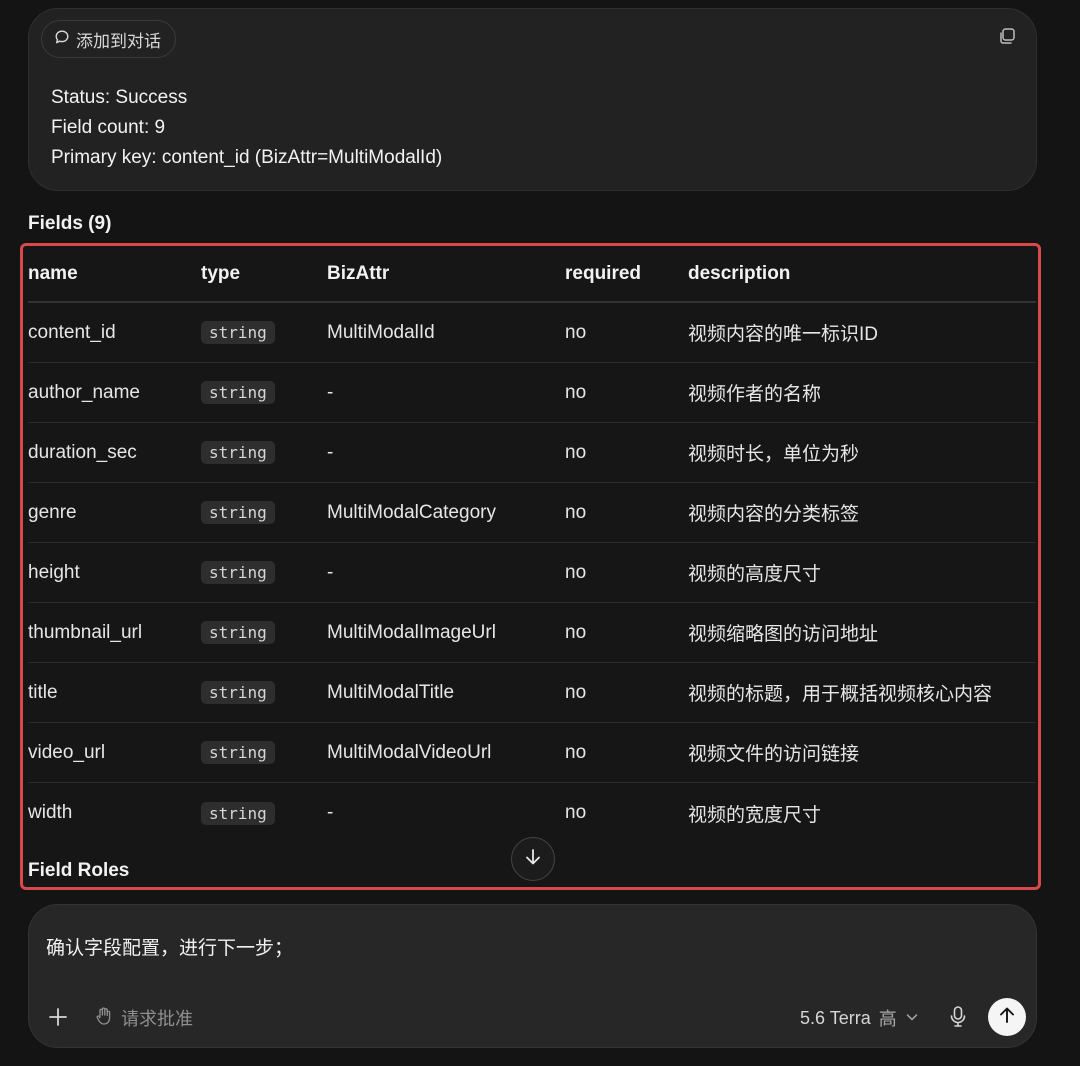 This screenshot has height=1066, width=1080. I want to click on field-name: width, so click(50, 812).